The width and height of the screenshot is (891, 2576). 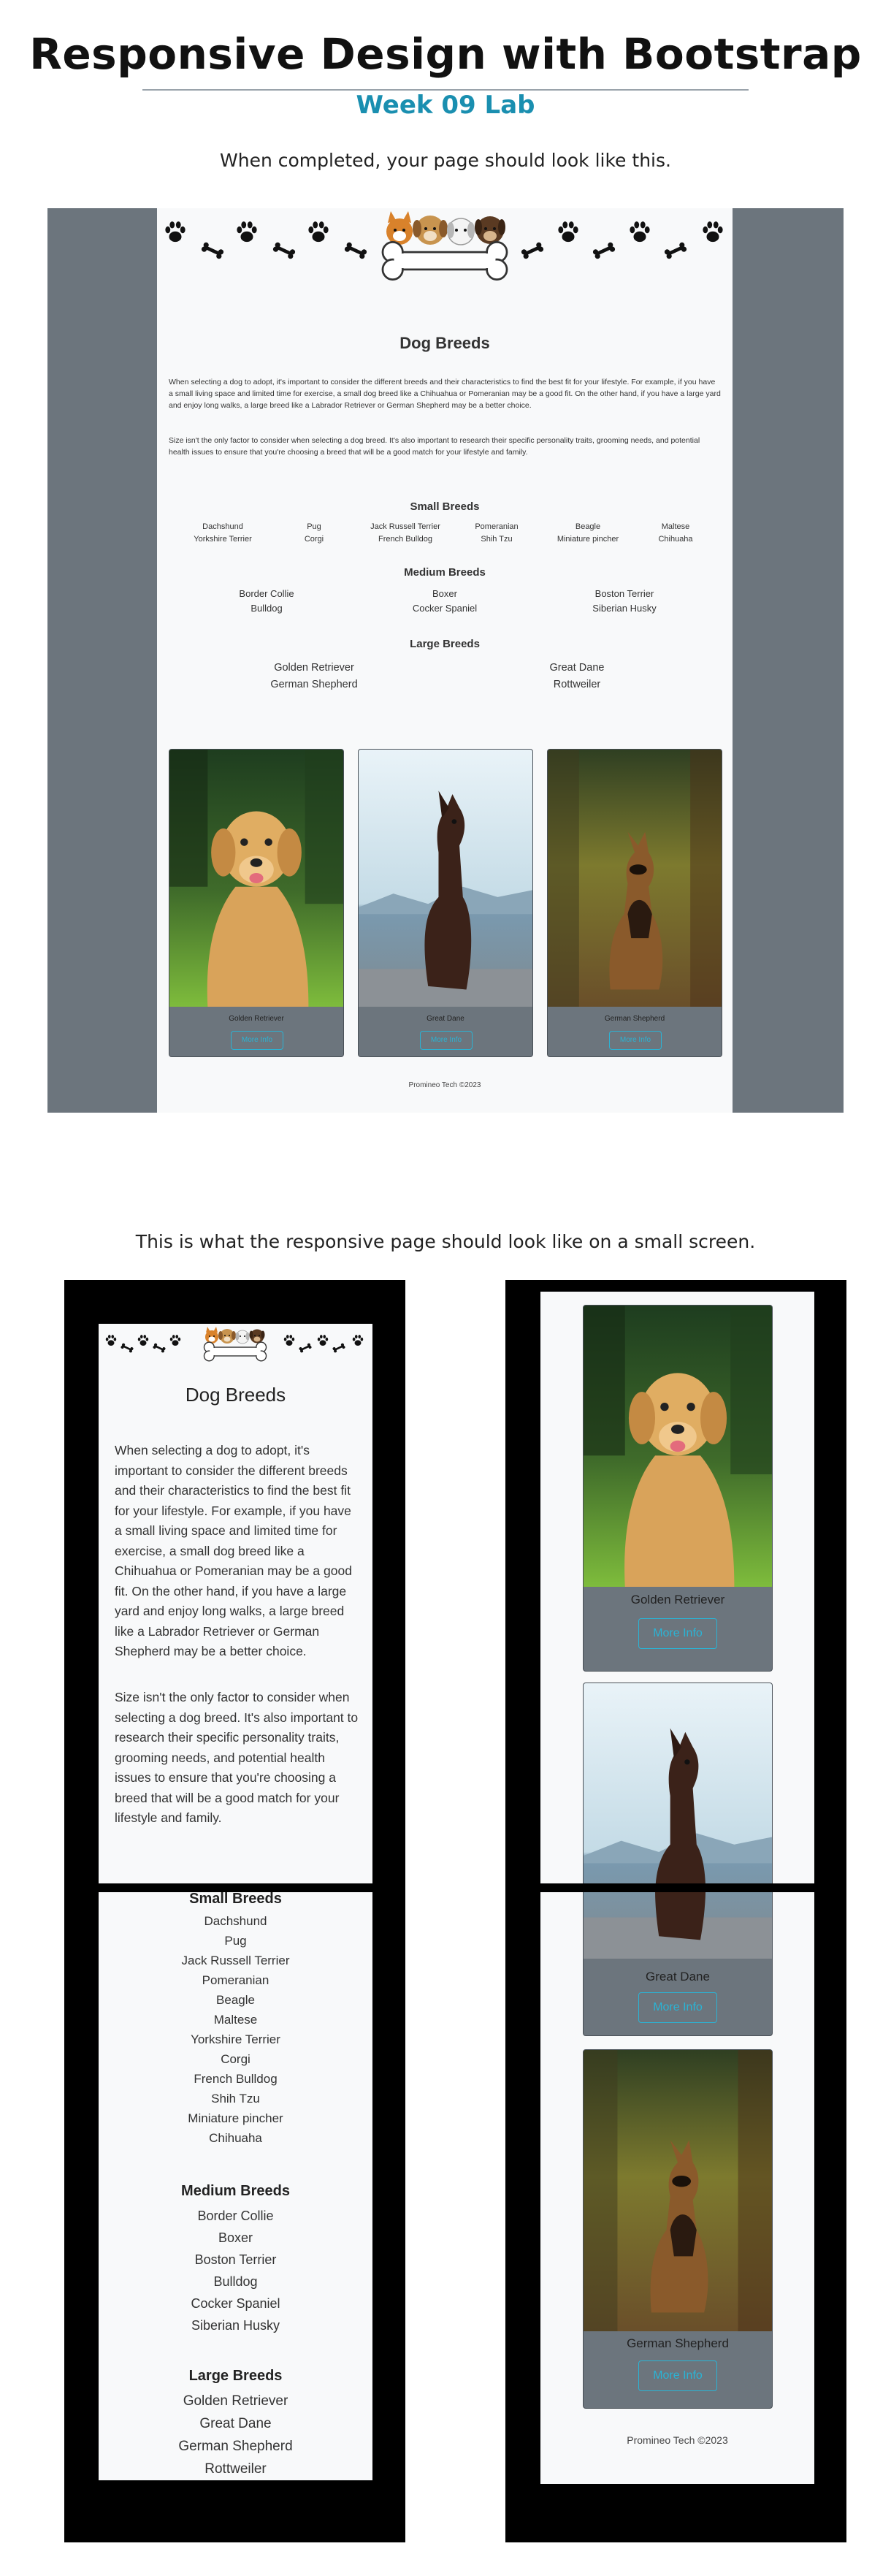 I want to click on small-breeds-column: Pug Corgi, so click(x=314, y=533).